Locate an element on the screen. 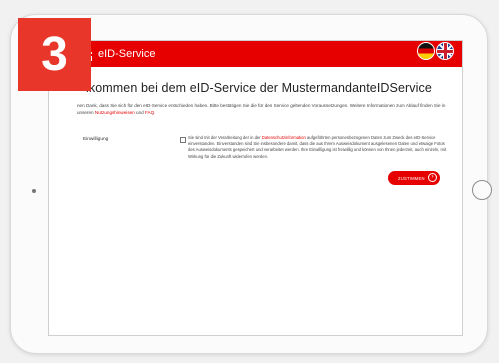 This screenshot has height=363, width=499. consent-label: Einwilligung is located at coordinates (96, 139).